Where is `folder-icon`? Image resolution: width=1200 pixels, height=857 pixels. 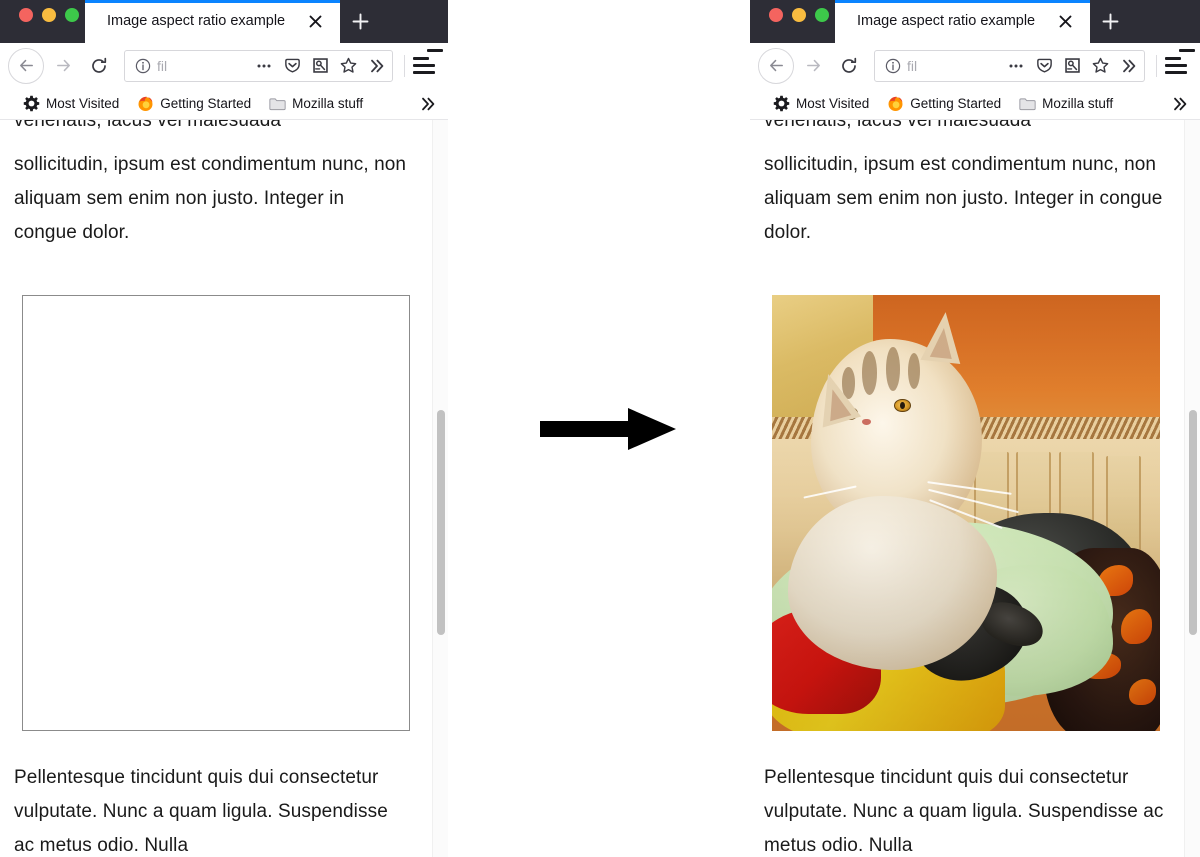
folder-icon is located at coordinates (277, 103).